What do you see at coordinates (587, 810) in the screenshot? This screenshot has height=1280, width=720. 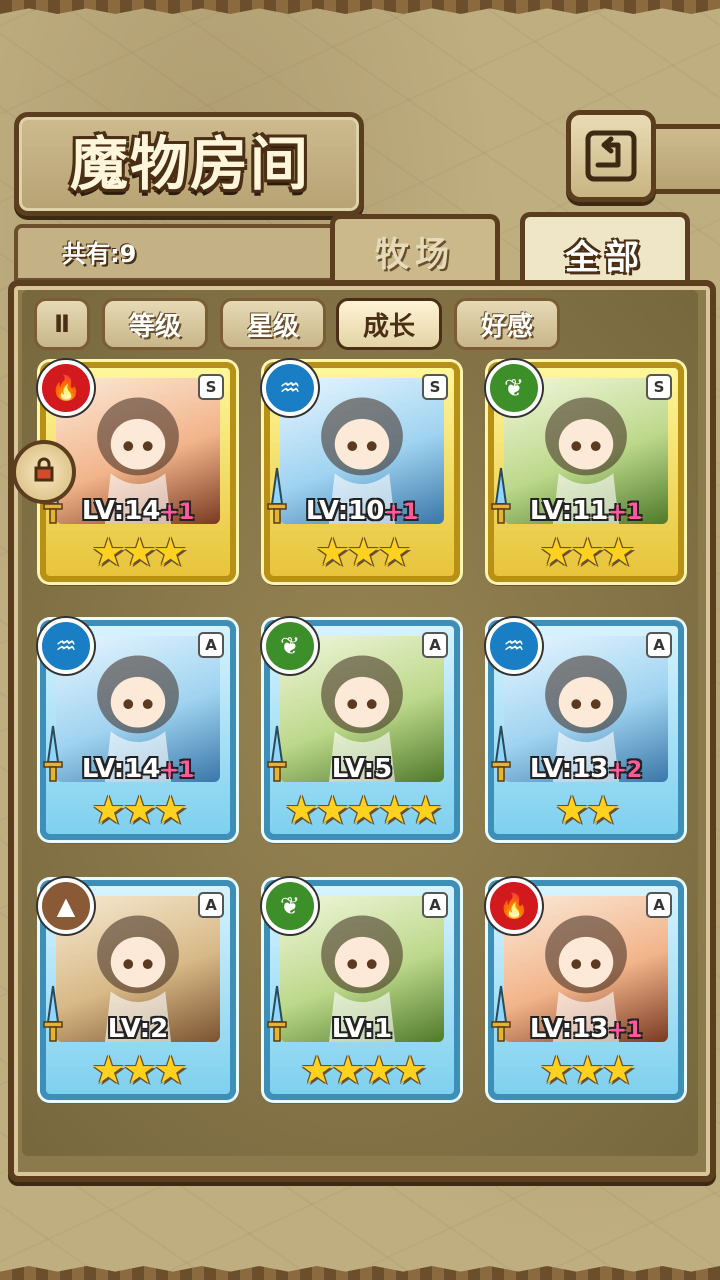 I see `star-rating: ★★` at bounding box center [587, 810].